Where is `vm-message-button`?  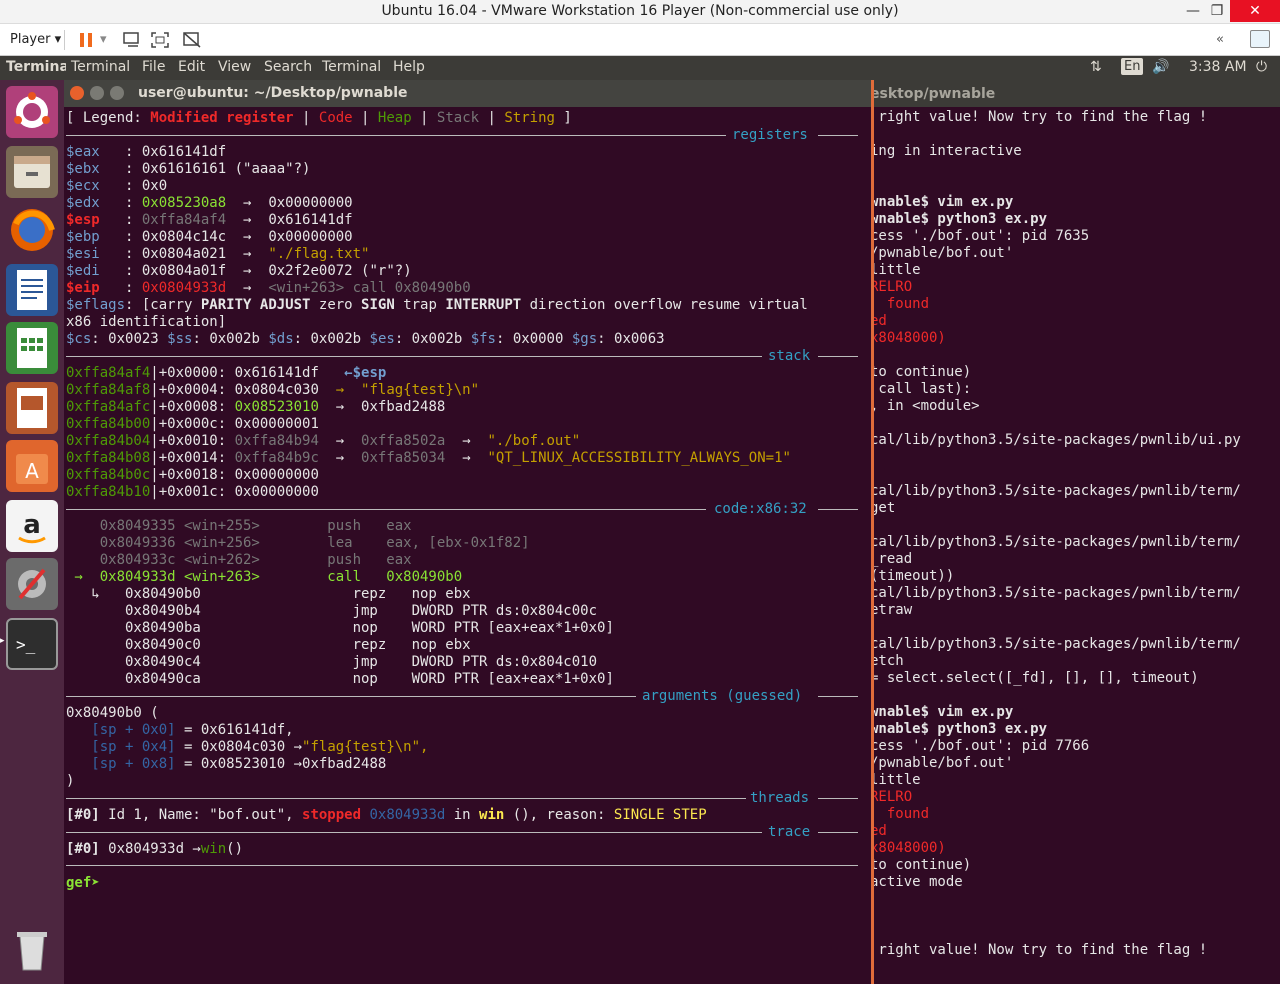 vm-message-button is located at coordinates (1260, 39).